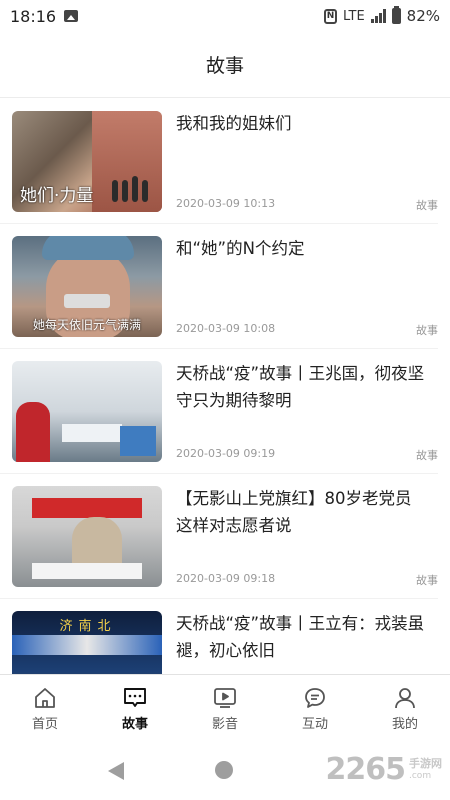  I want to click on status-indicators: N LTE 82%, so click(382, 15).